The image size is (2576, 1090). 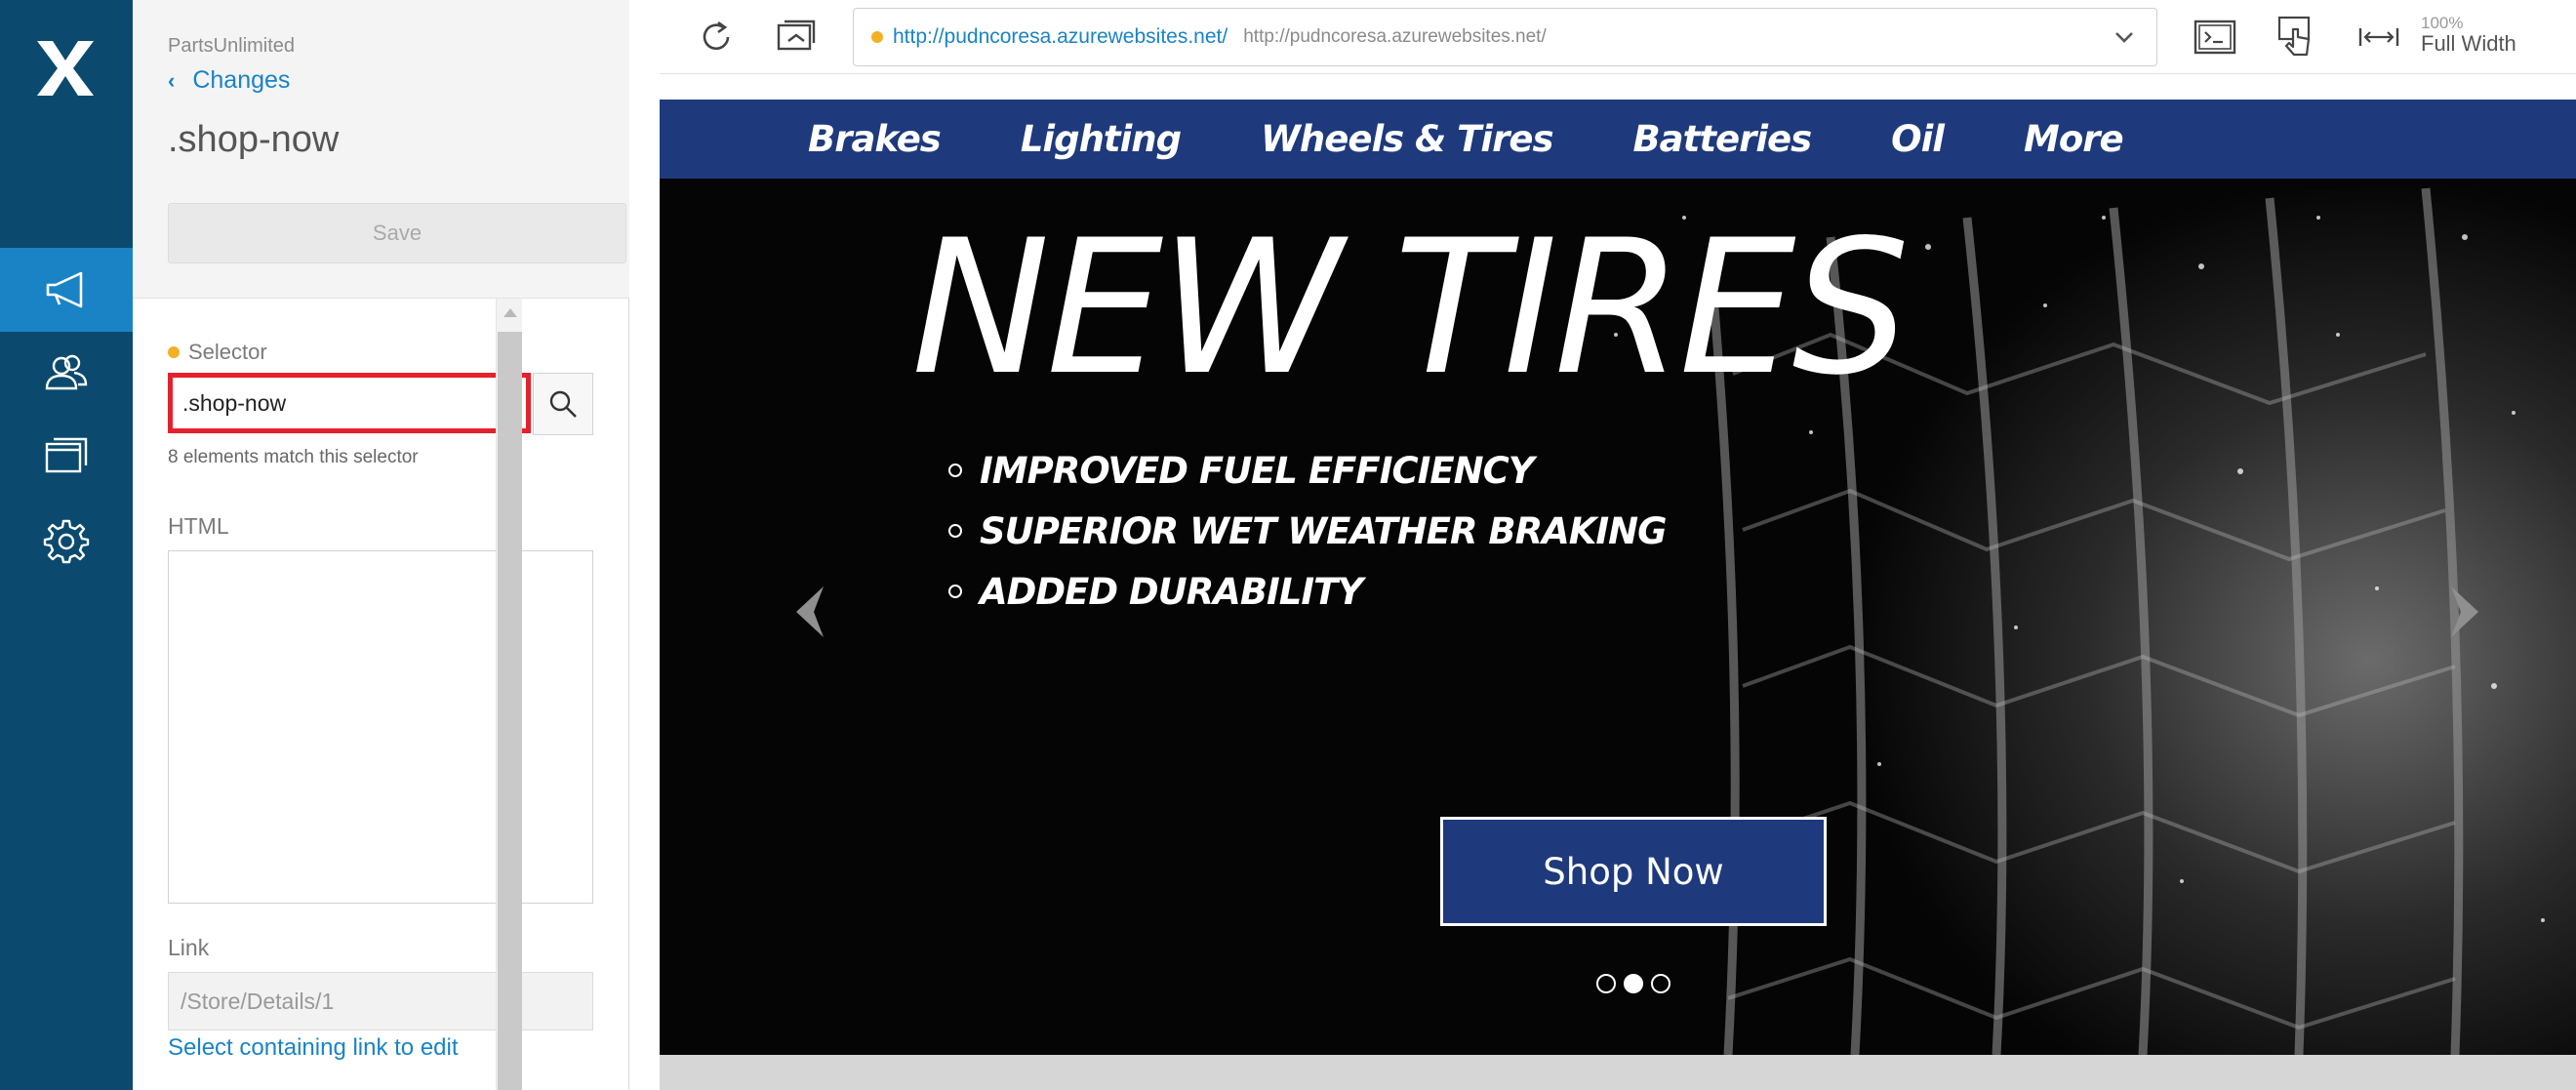 I want to click on project-name: PartsUnlimited, so click(x=232, y=46).